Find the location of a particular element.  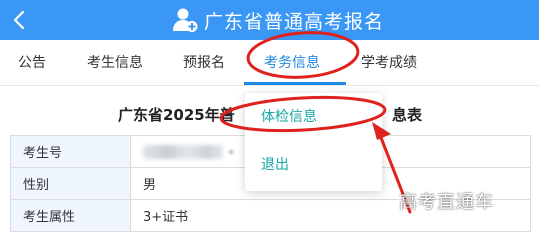

menu-item-exit: 退出 is located at coordinates (313, 165).